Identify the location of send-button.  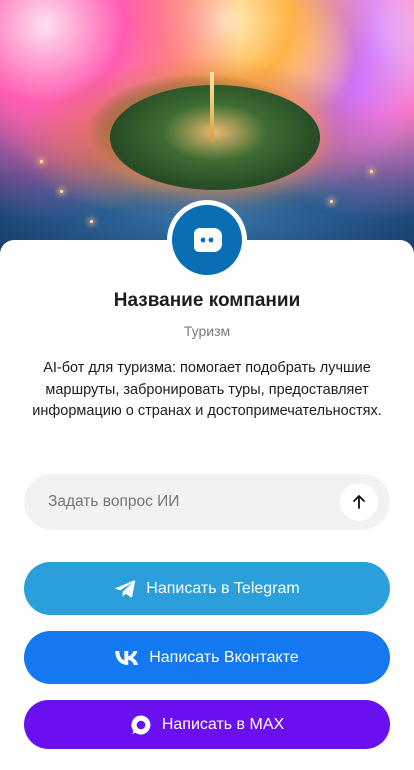
(359, 502).